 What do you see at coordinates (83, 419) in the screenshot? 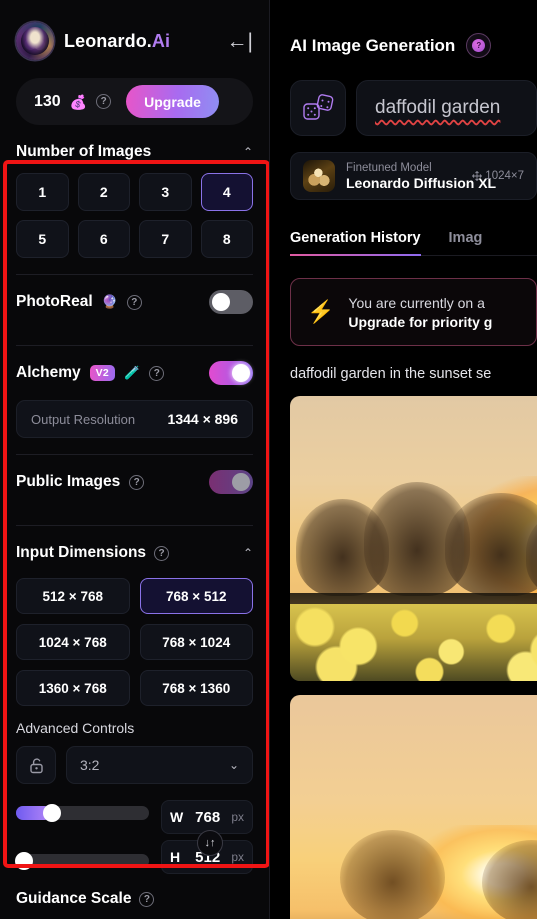
I see `output-resolution-label: Output Resolution` at bounding box center [83, 419].